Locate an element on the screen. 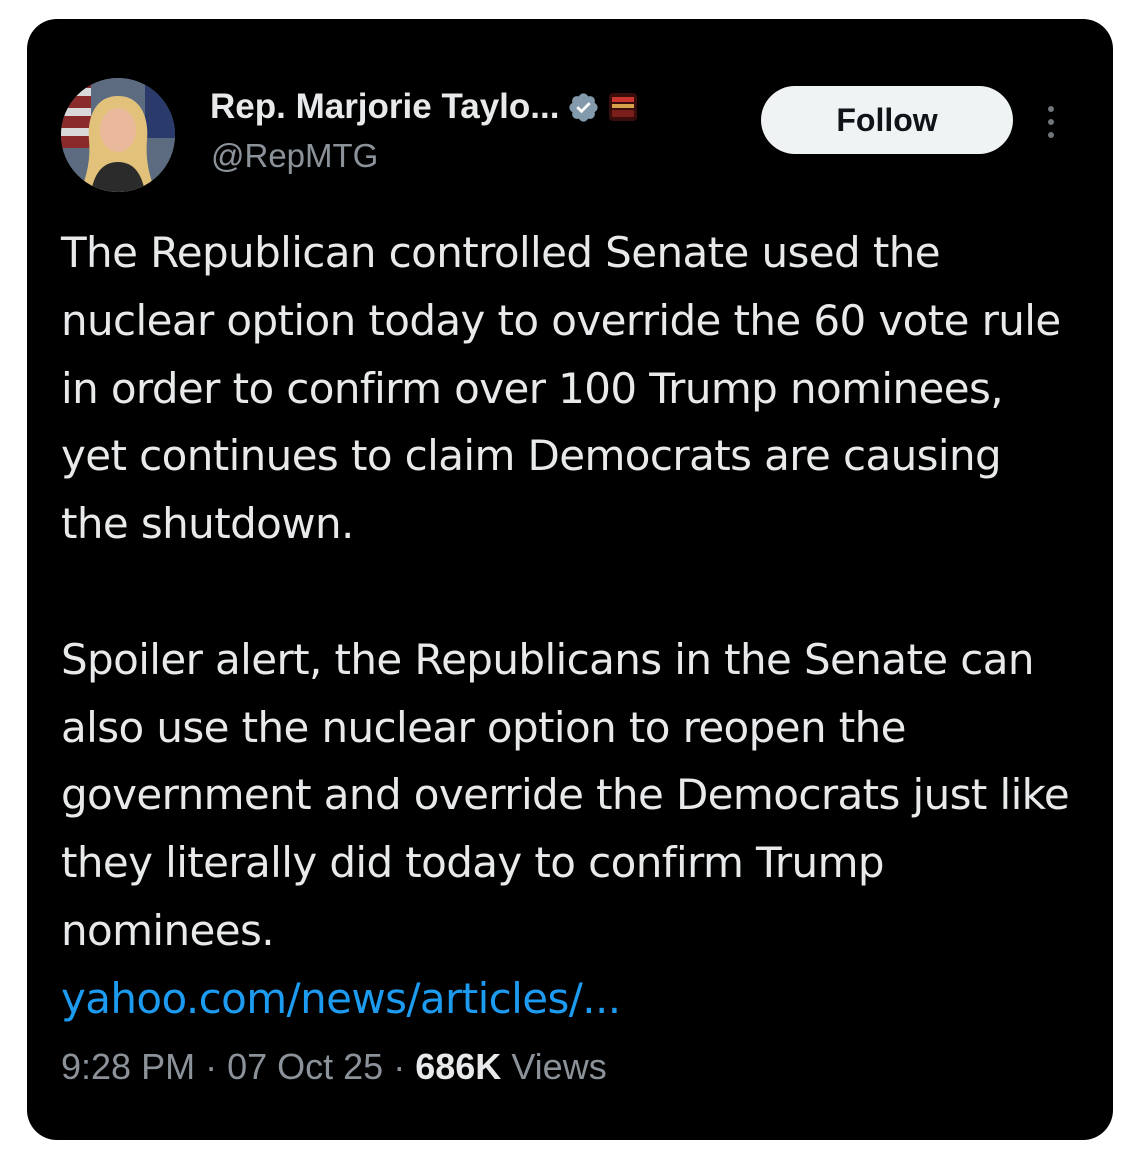  more-options-icon is located at coordinates (1051, 122).